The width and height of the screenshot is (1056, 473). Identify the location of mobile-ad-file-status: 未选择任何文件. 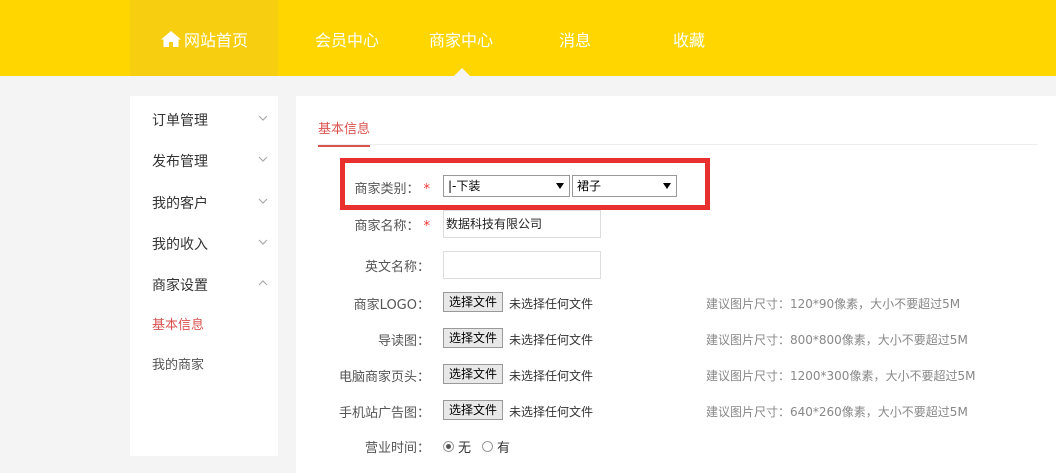
(551, 412).